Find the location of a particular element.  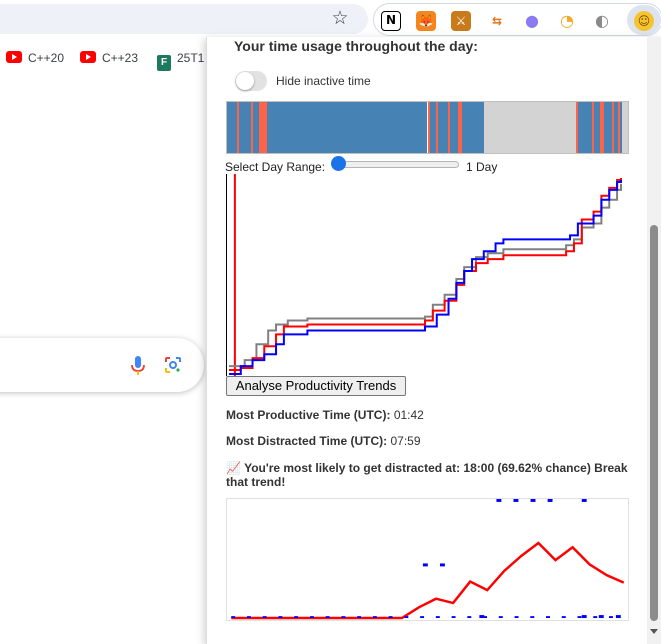

hide-inactive-label: Hide inactive time is located at coordinates (323, 81).